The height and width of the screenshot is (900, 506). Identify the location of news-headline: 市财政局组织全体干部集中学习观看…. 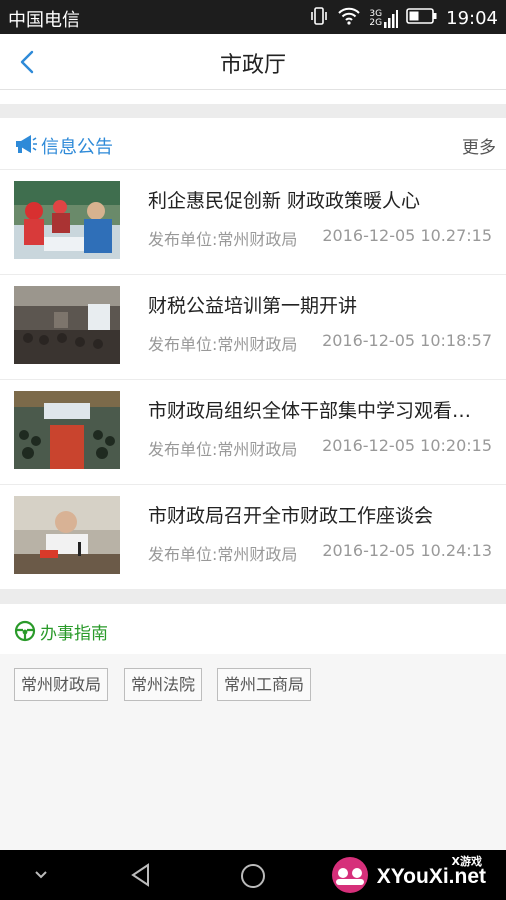
(310, 411).